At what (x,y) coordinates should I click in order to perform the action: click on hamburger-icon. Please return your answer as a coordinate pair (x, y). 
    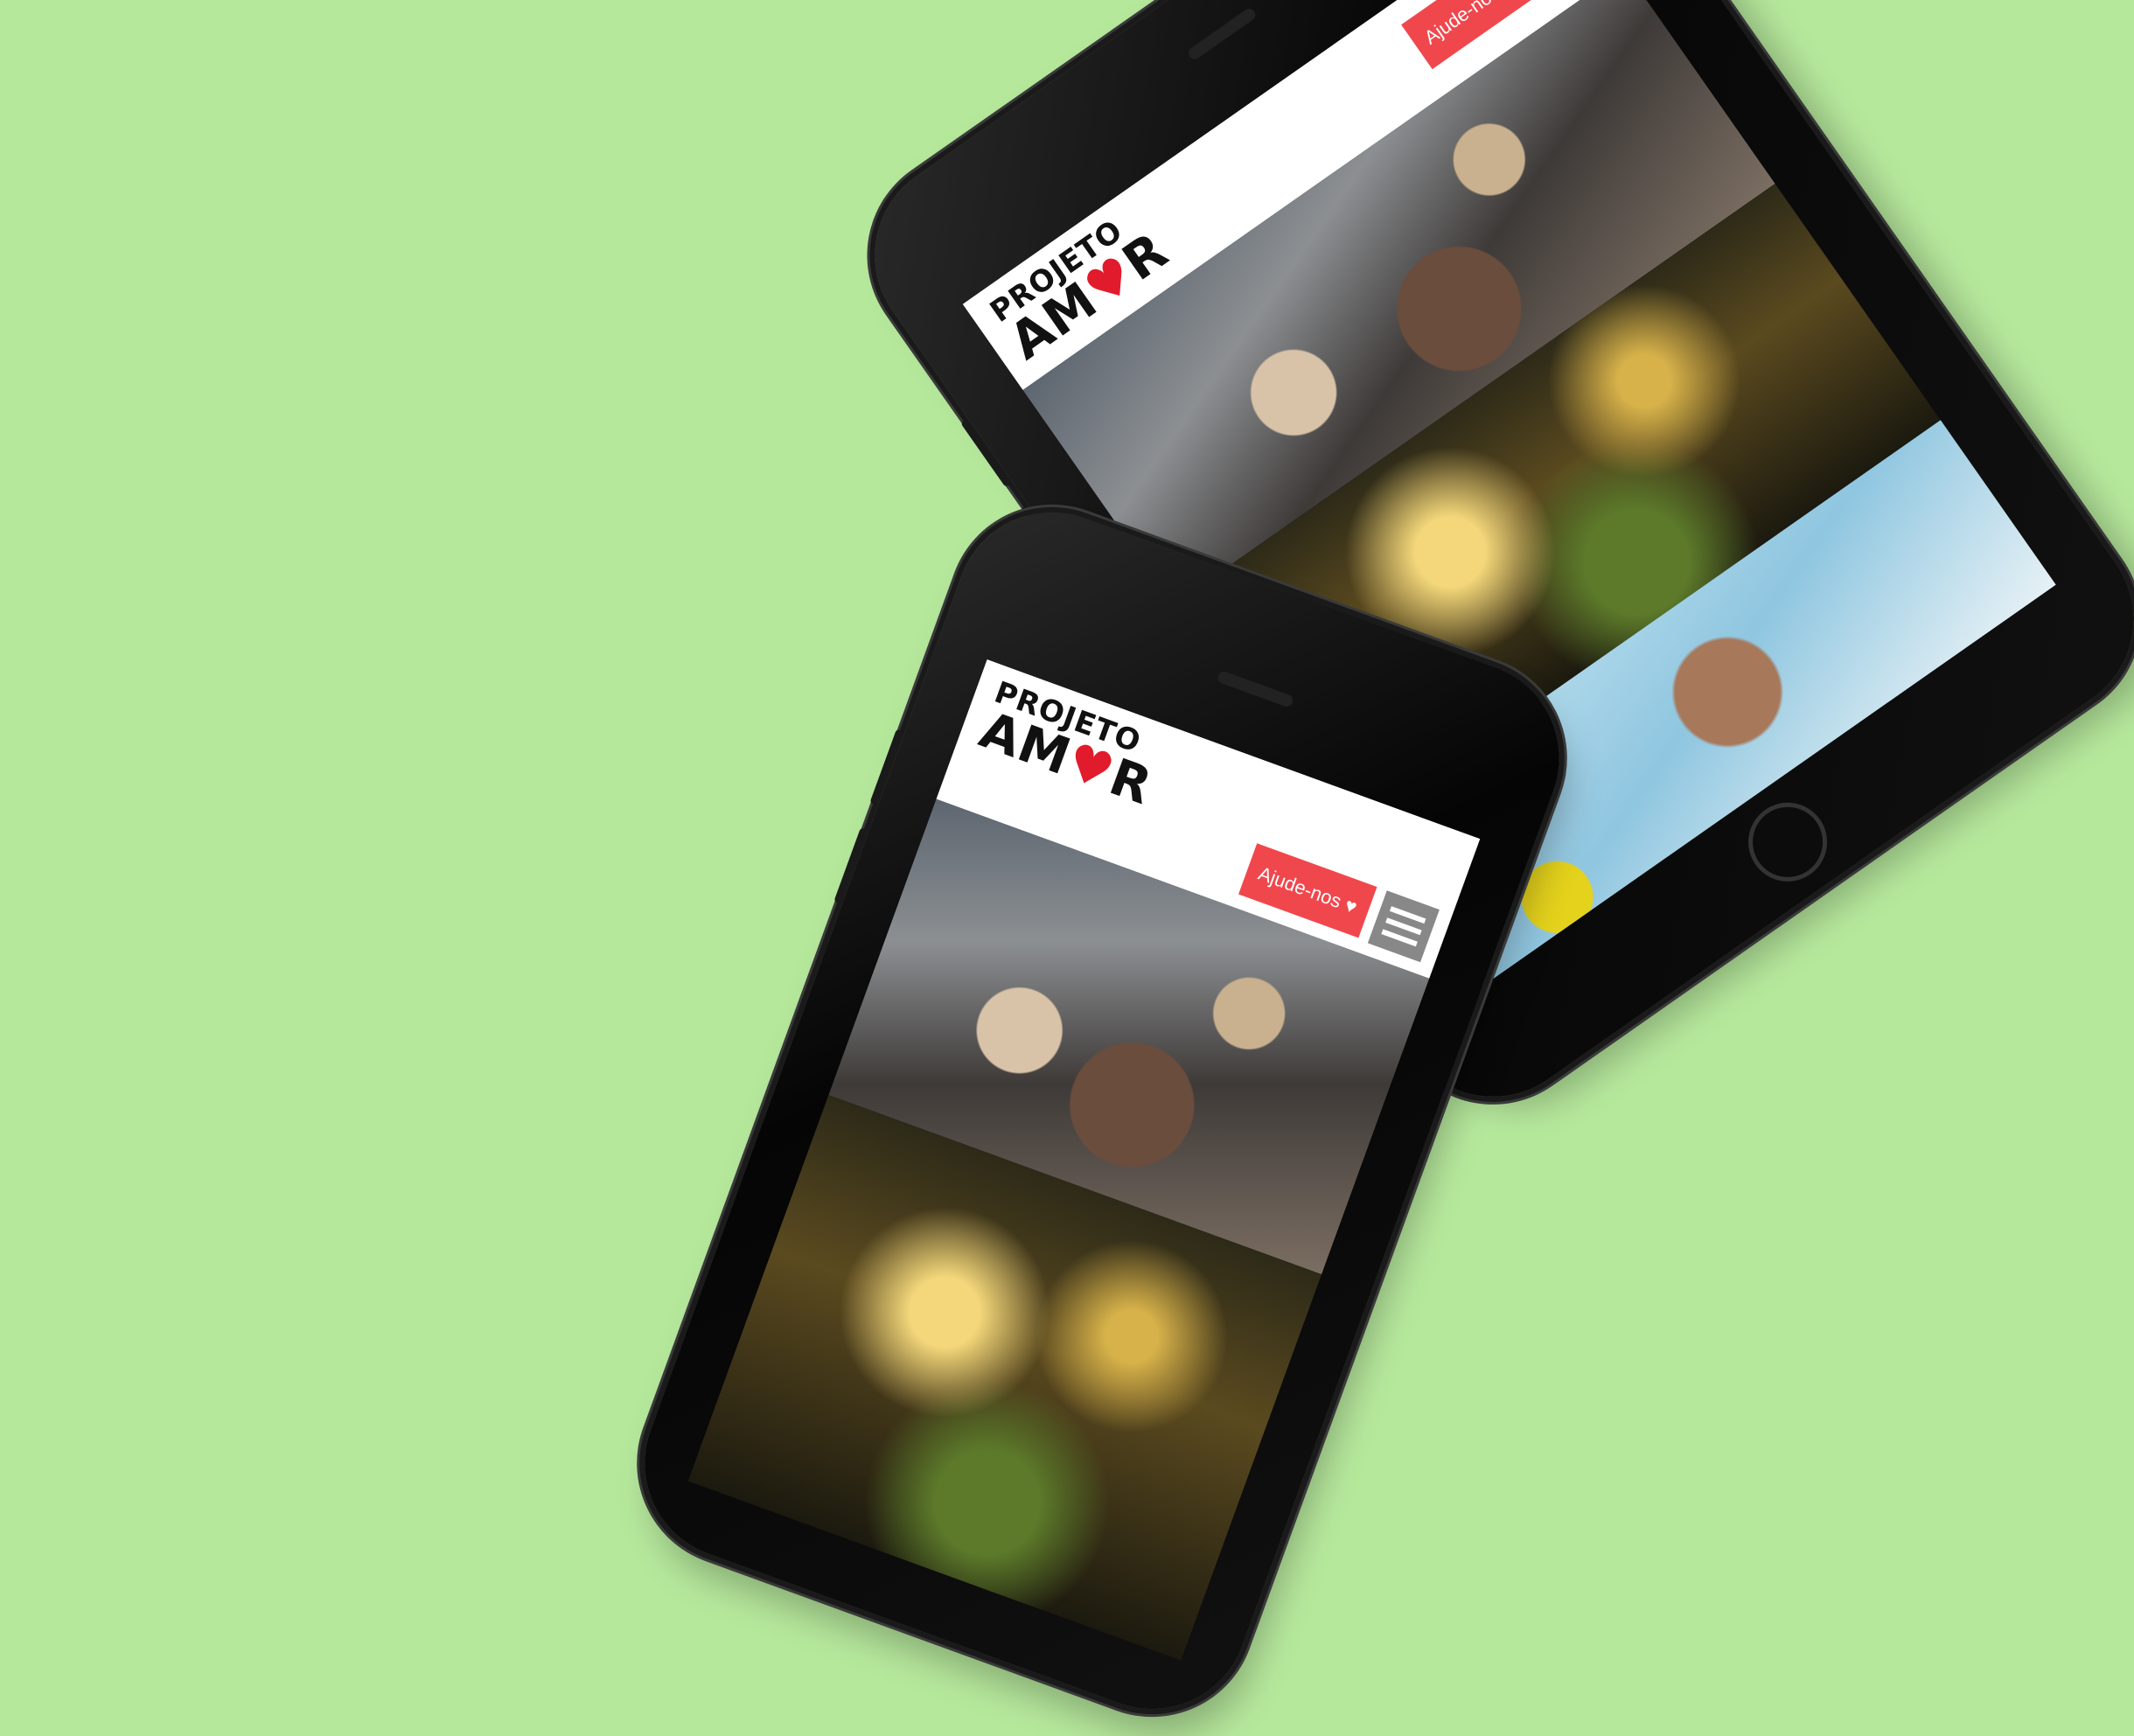
    Looking at the image, I should click on (1403, 926).